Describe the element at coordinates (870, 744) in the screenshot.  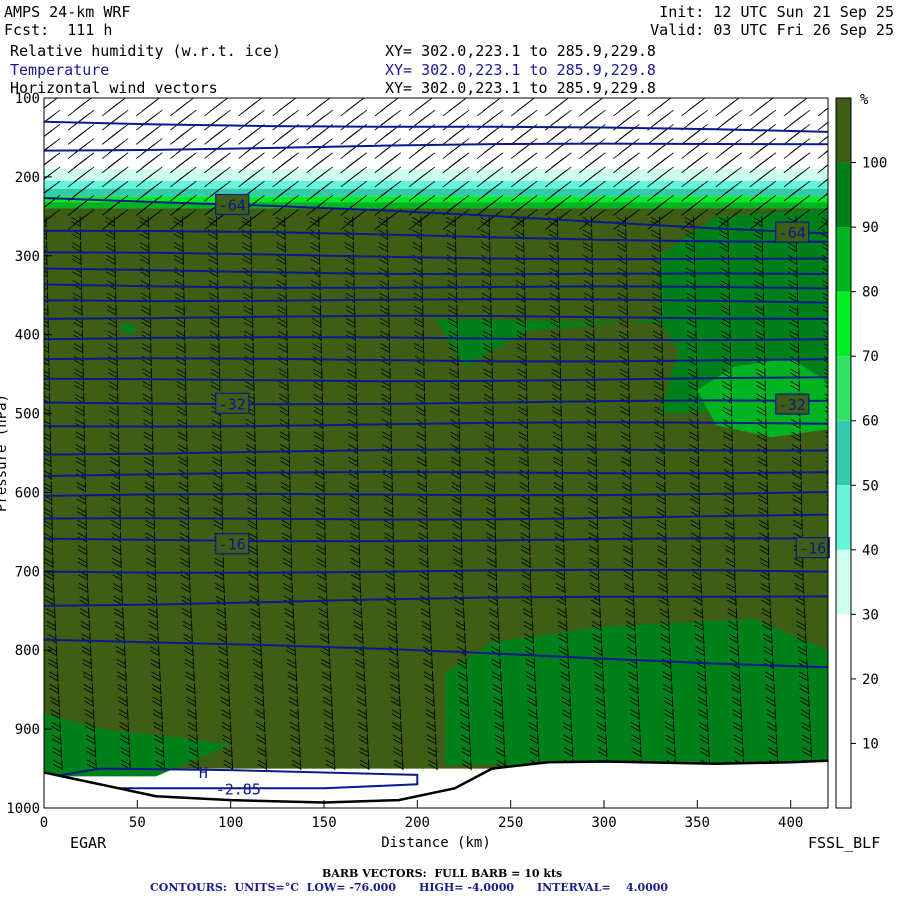
I see `colorbar-tick-label: 10` at that location.